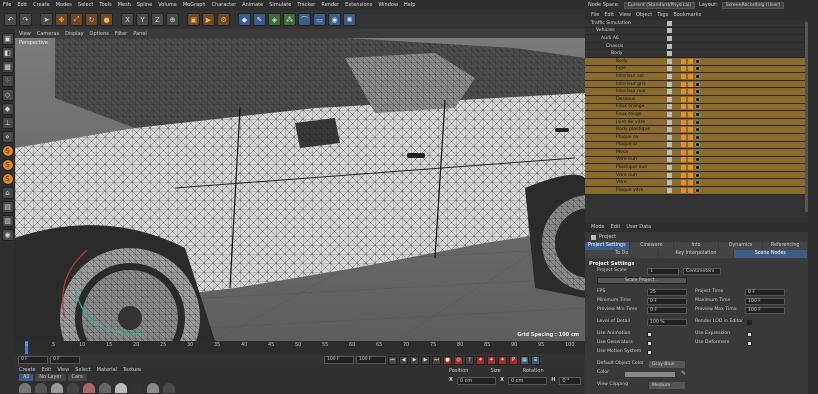 The height and width of the screenshot is (394, 818). What do you see at coordinates (696, 160) in the screenshot?
I see `object-row: Vitre nun` at bounding box center [696, 160].